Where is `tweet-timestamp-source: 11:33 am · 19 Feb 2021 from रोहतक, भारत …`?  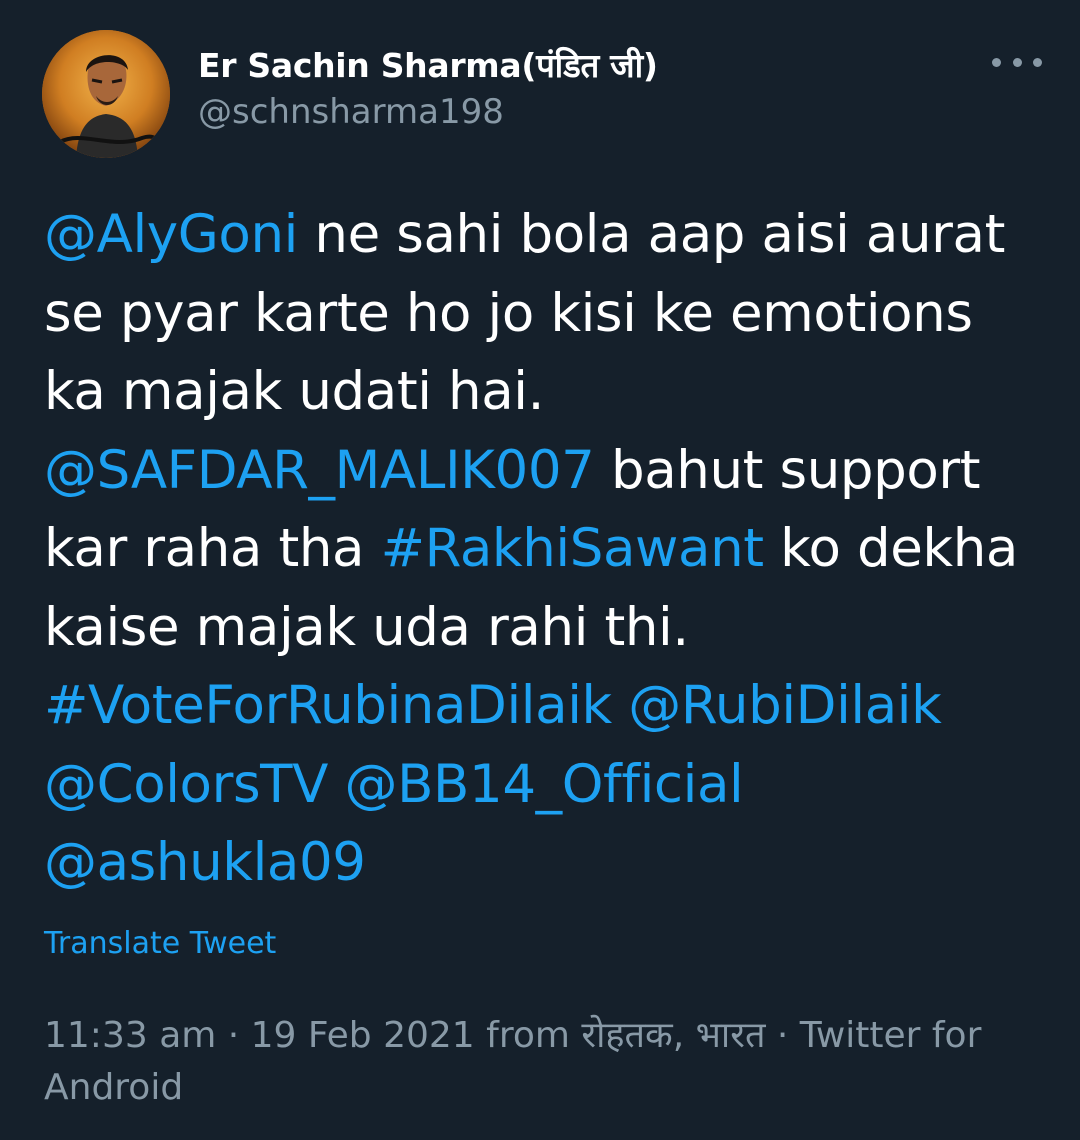
tweet-timestamp-source: 11:33 am · 19 Feb 2021 from रोहतक, भारत … is located at coordinates (513, 1035).